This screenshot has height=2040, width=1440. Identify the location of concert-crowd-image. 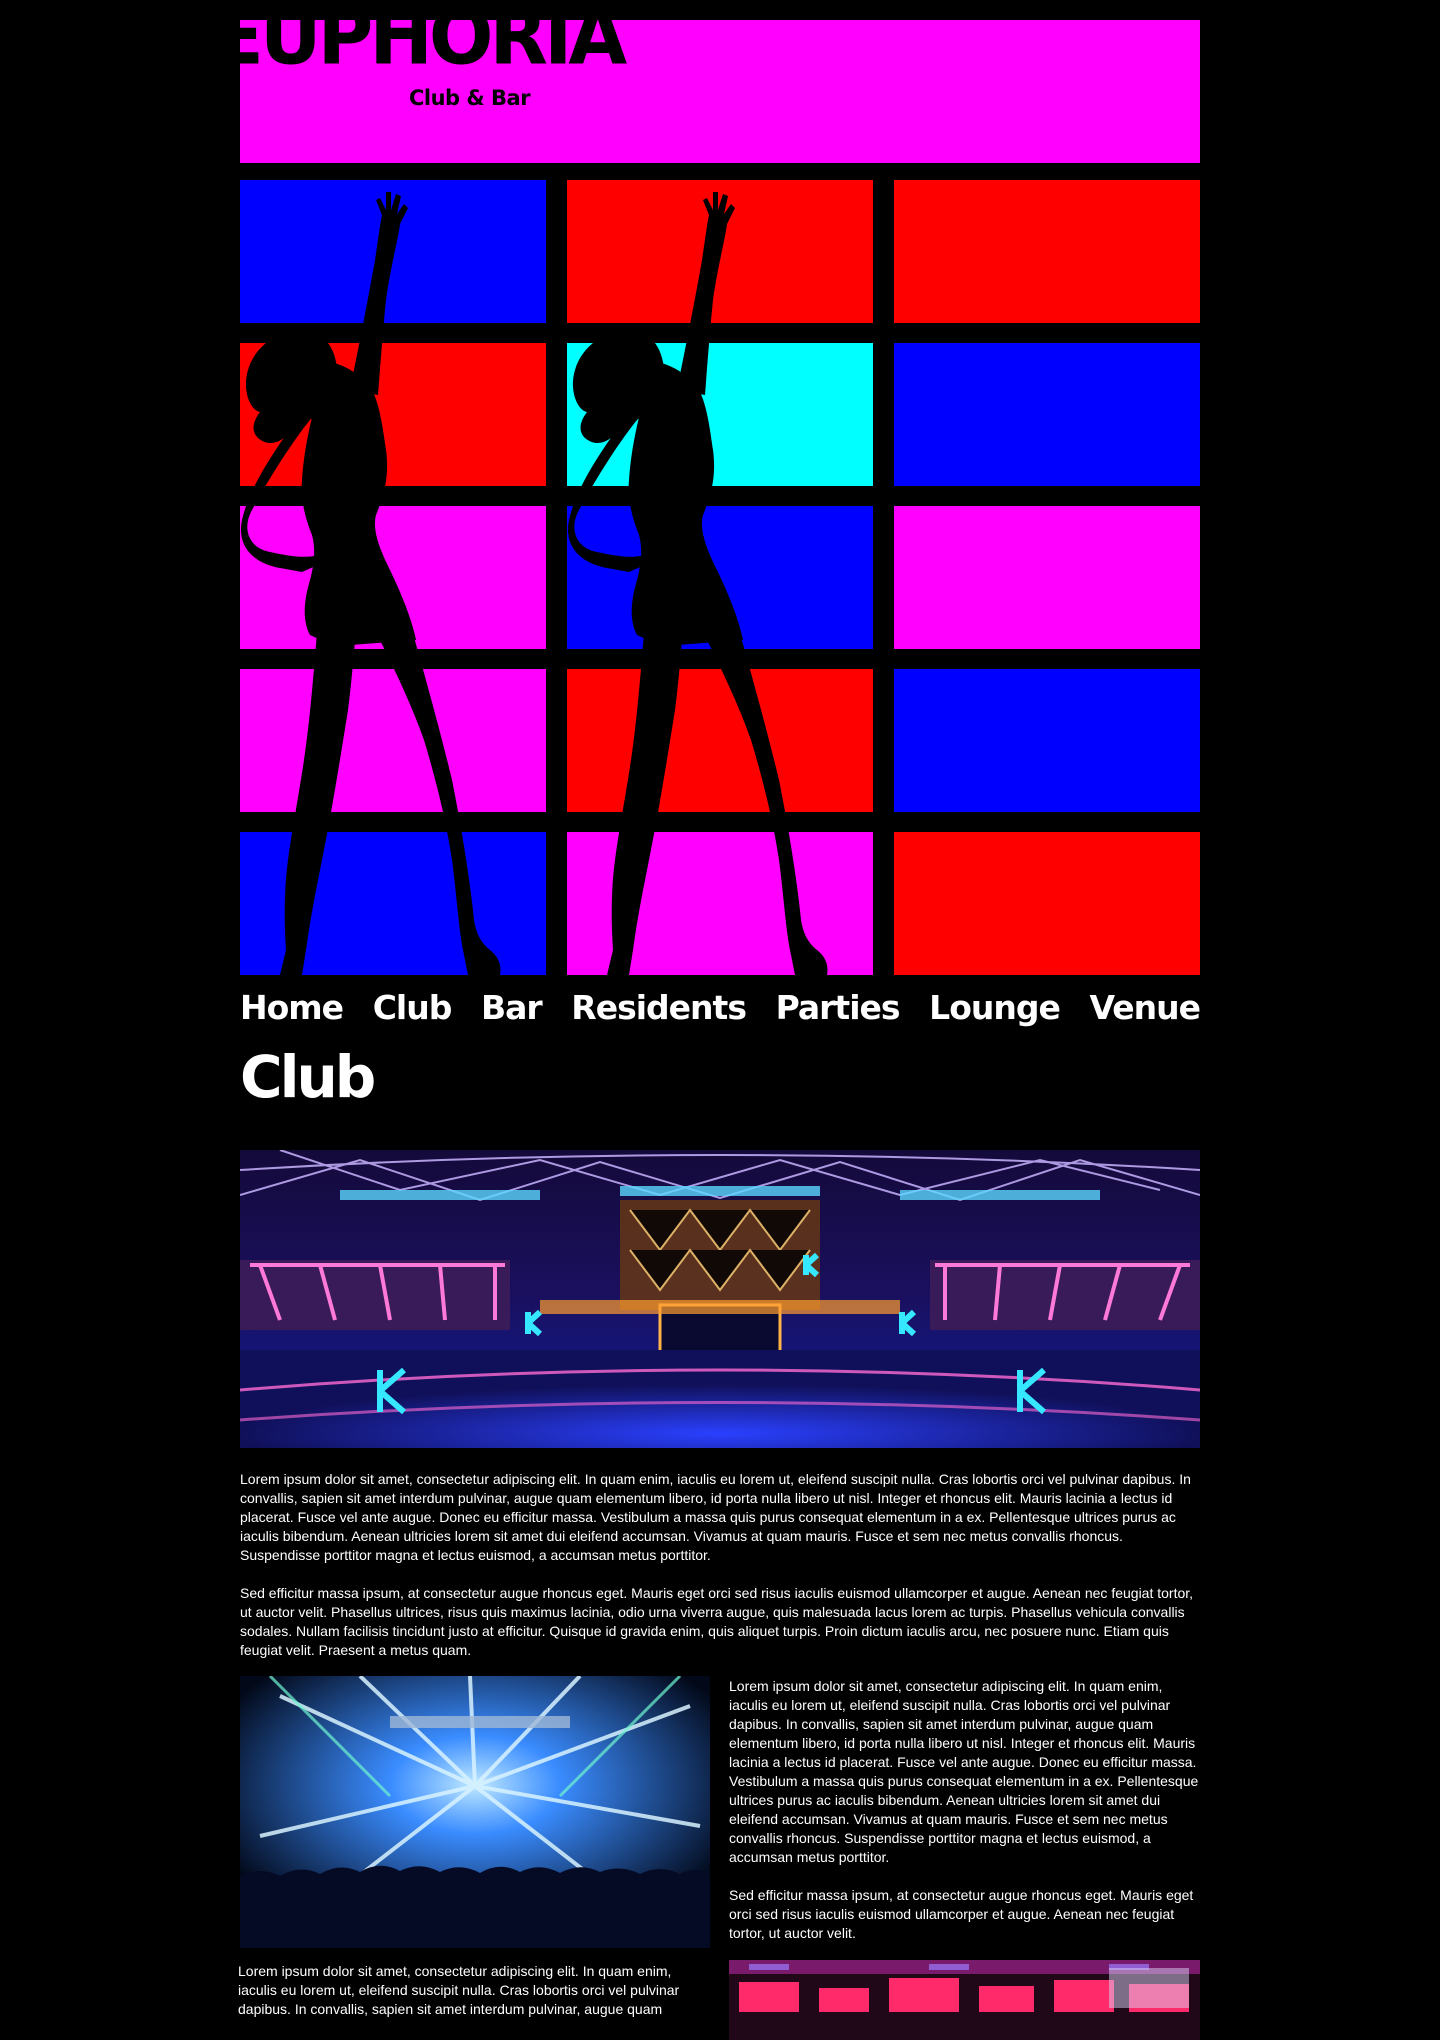
(475, 1812).